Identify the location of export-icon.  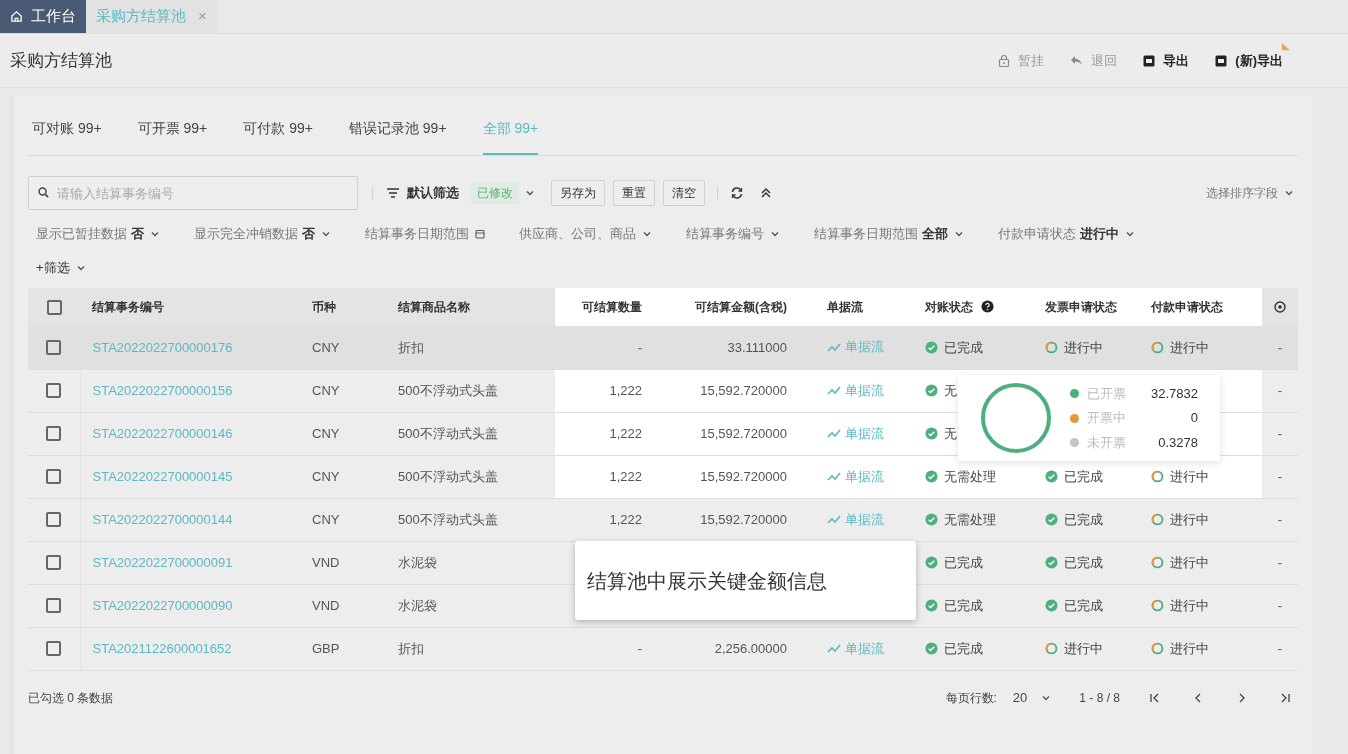
(1149, 60).